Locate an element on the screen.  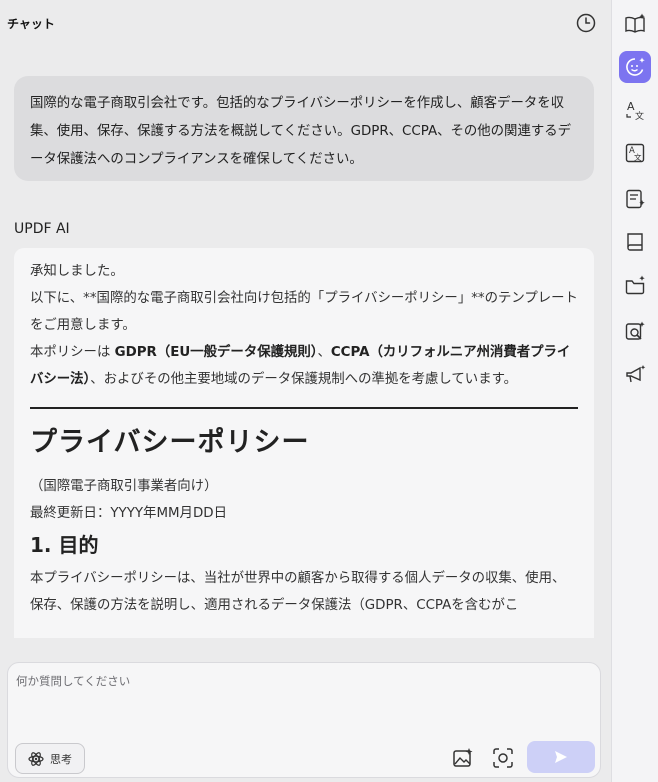
translate-doc-icon: A 文 is located at coordinates (635, 153).